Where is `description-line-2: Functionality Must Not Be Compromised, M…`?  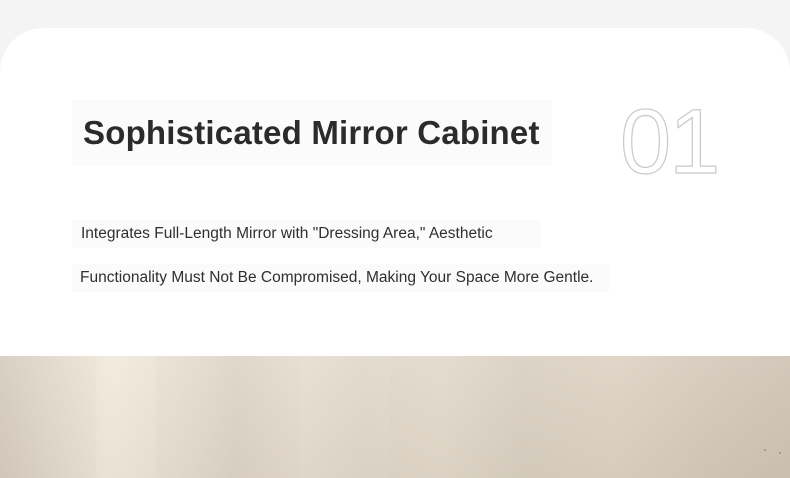 description-line-2: Functionality Must Not Be Compromised, M… is located at coordinates (341, 278).